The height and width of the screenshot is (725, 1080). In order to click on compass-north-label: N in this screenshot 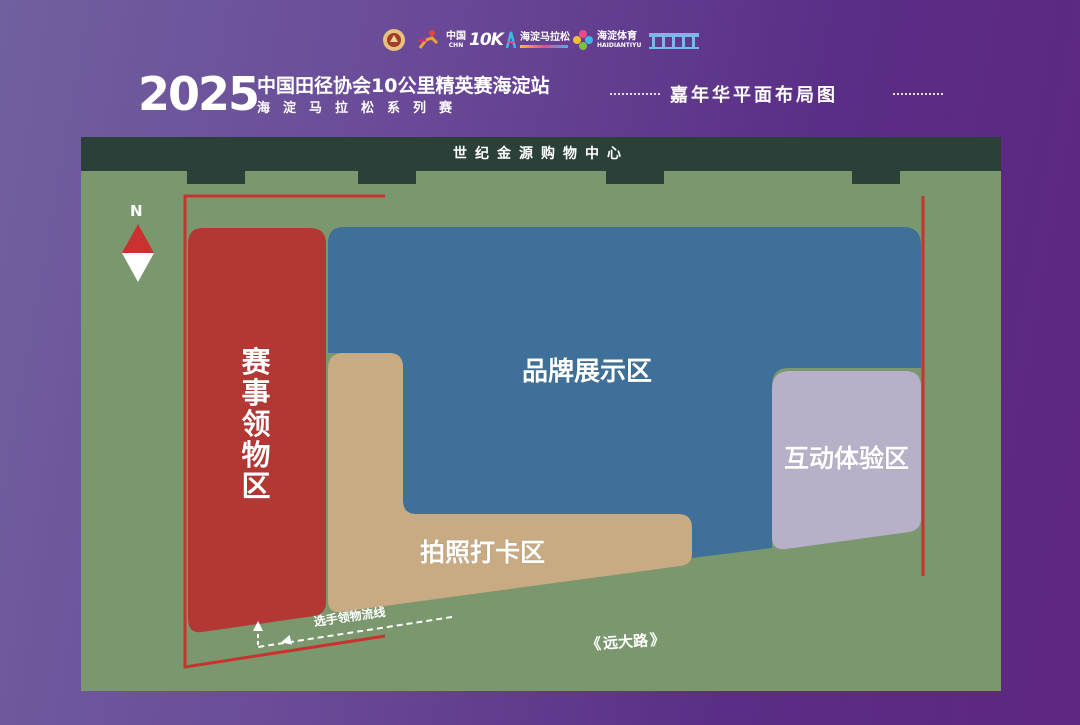, I will do `click(136, 211)`.